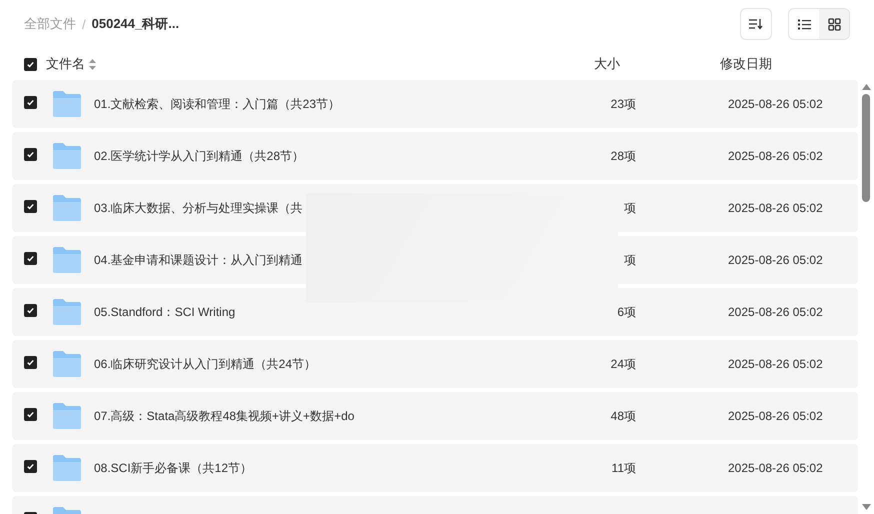  Describe the element at coordinates (435, 468) in the screenshot. I see `folder-row: 08.SCI新手必备课（共12节） 11项 2025-08-26 05:02` at that location.